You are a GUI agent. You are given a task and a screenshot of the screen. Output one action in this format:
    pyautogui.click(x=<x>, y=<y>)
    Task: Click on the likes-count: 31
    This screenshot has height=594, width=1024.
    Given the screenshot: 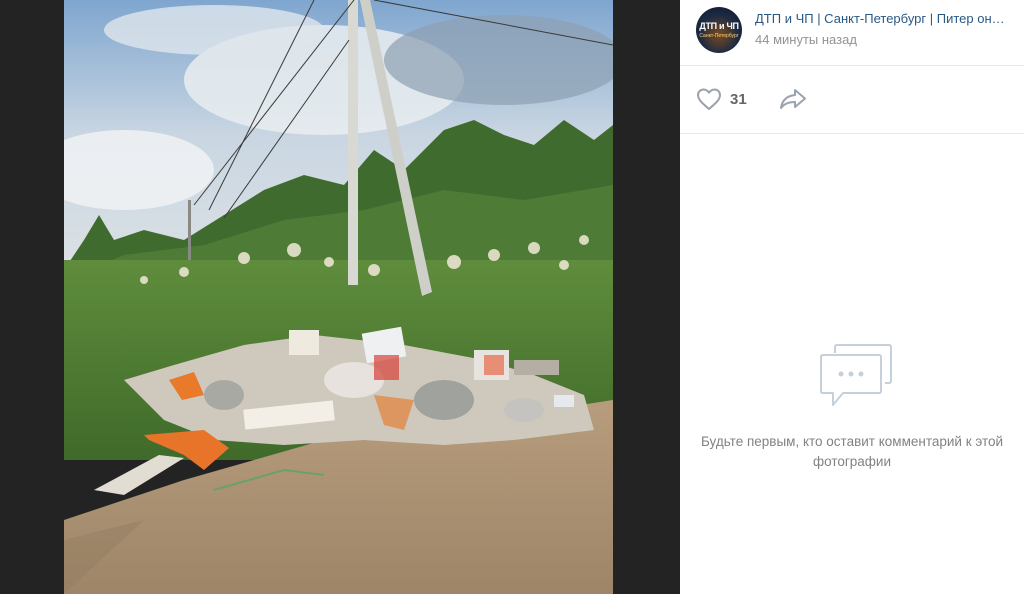 What is the action you would take?
    pyautogui.click(x=738, y=99)
    